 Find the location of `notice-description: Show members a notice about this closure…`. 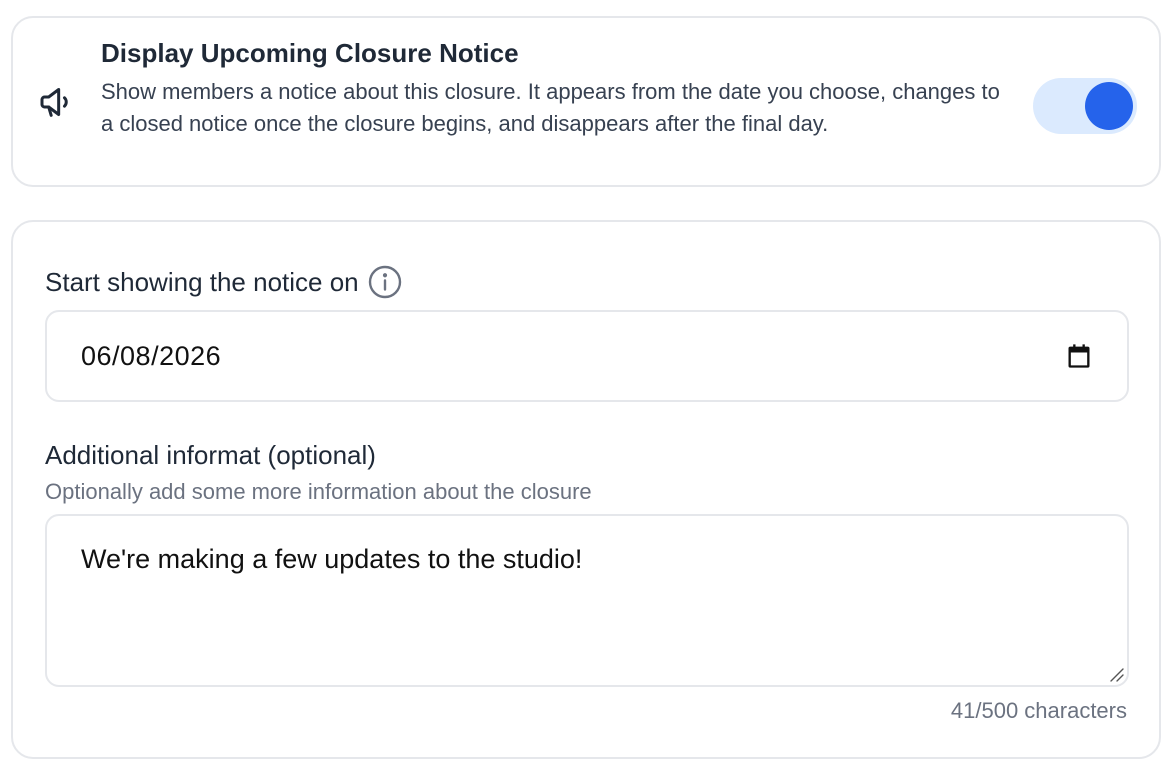

notice-description: Show members a notice about this closure… is located at coordinates (550, 107).